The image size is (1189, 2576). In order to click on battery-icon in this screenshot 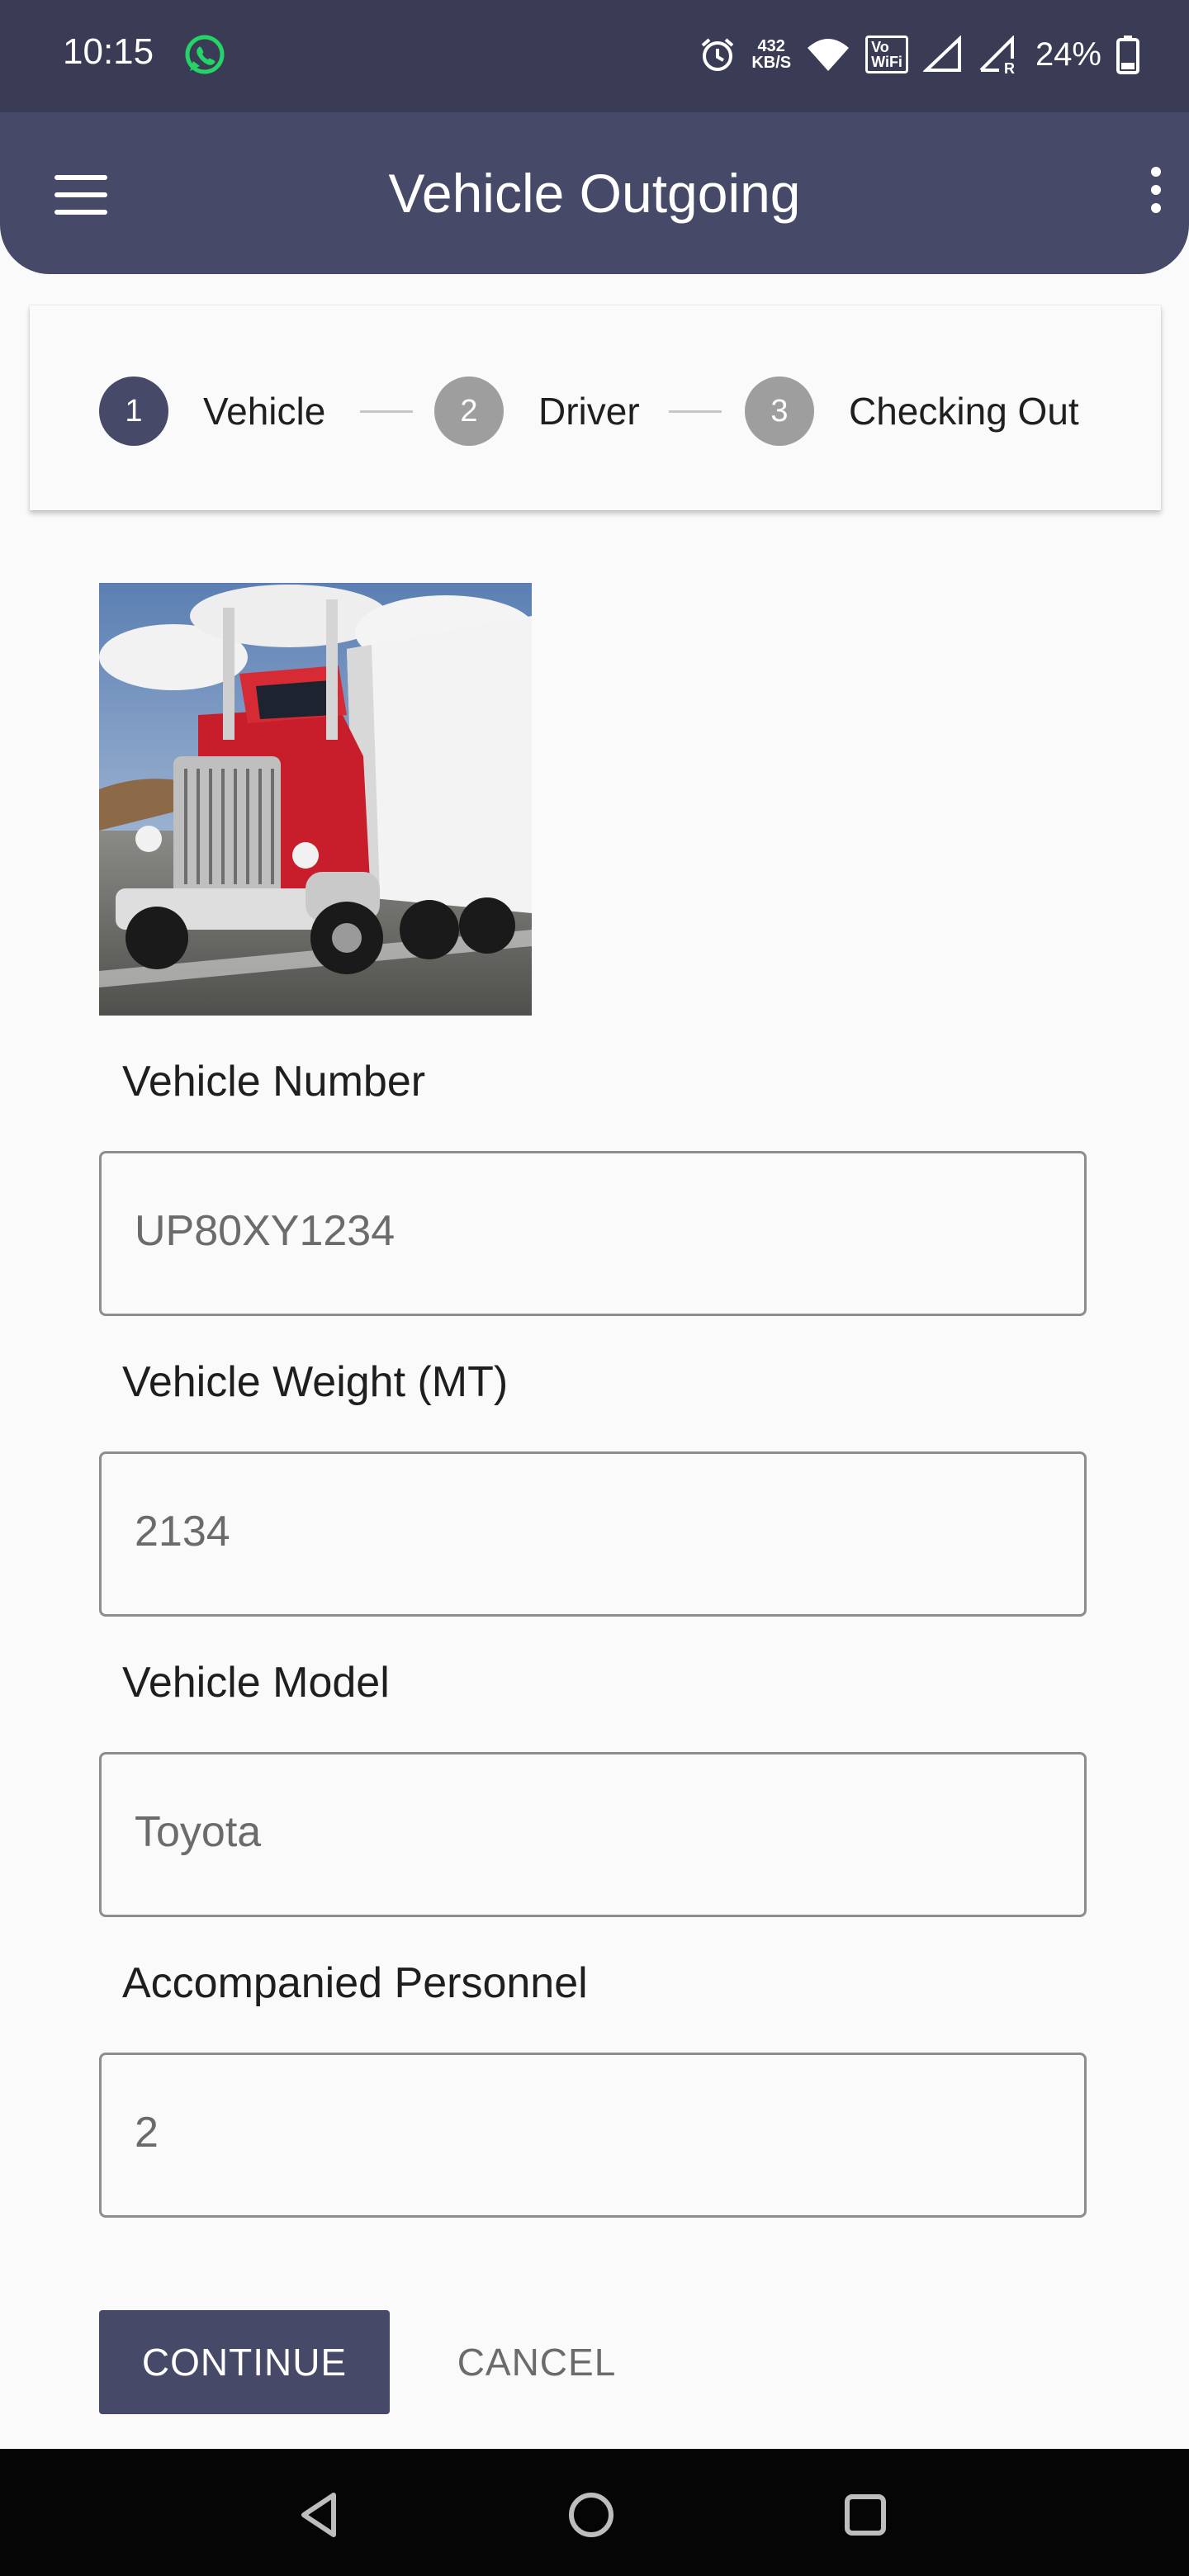, I will do `click(1127, 55)`.